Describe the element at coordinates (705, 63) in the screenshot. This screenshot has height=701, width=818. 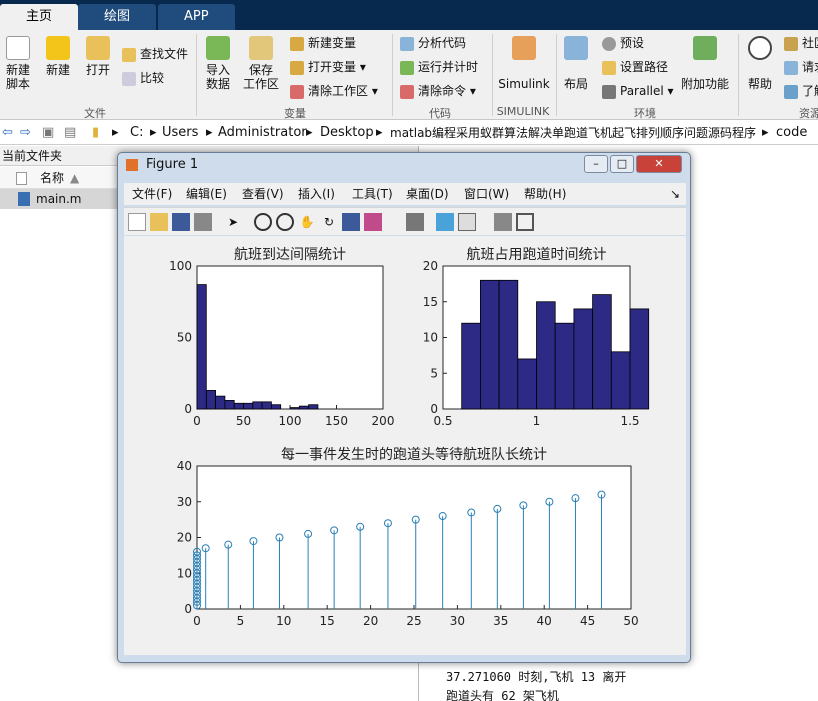
I see `add-ons-button: 附加功能` at that location.